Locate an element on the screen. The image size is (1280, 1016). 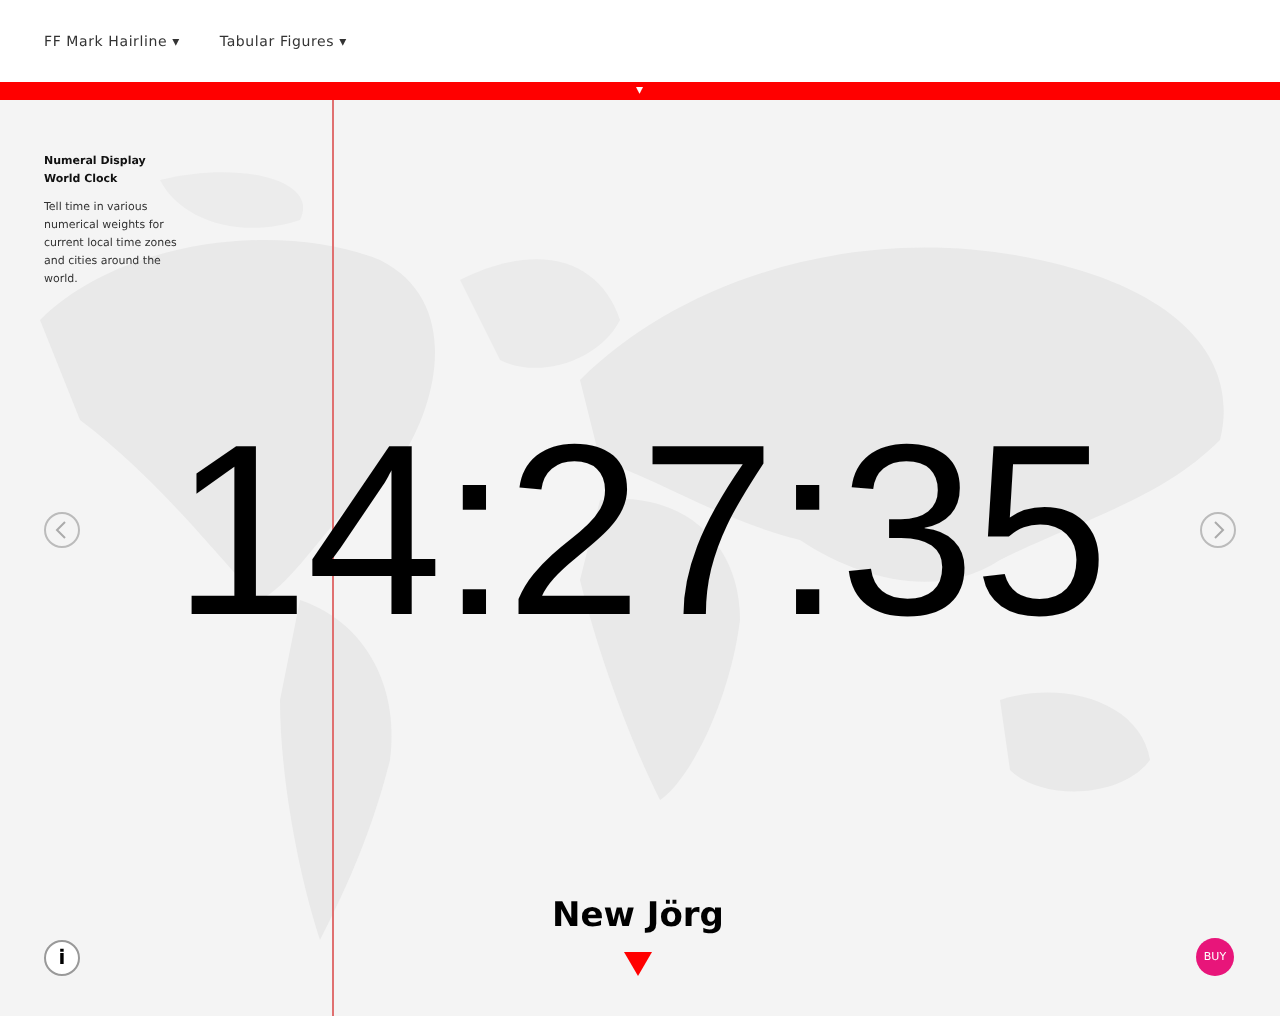
next-button is located at coordinates (1218, 530).